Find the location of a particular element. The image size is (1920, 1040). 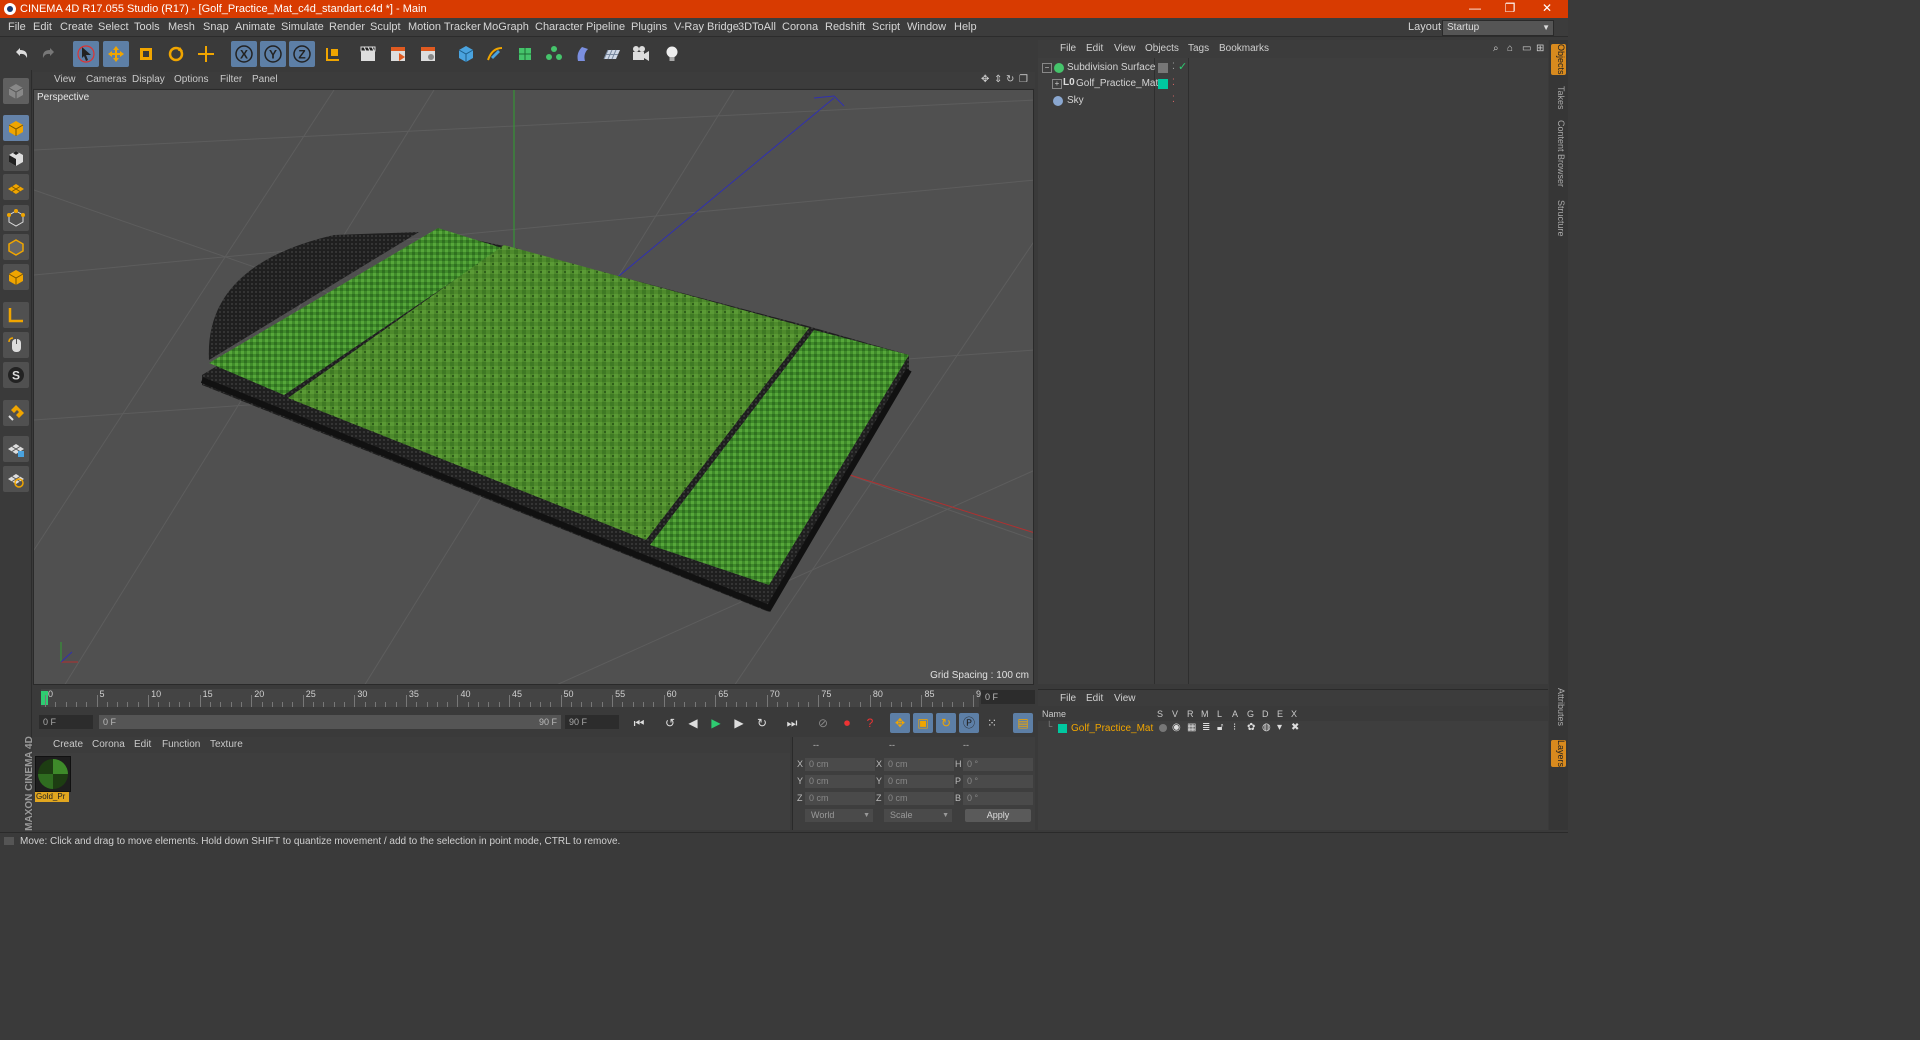

render-icon: ▦ is located at coordinates (1191, 727).